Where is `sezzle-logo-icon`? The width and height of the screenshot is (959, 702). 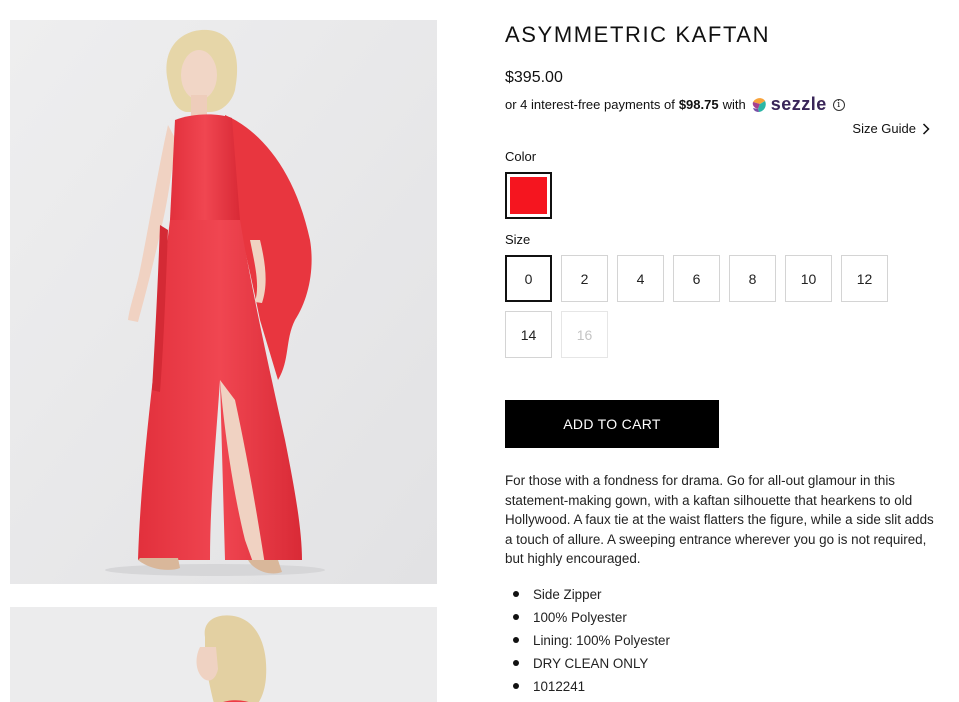 sezzle-logo-icon is located at coordinates (759, 104).